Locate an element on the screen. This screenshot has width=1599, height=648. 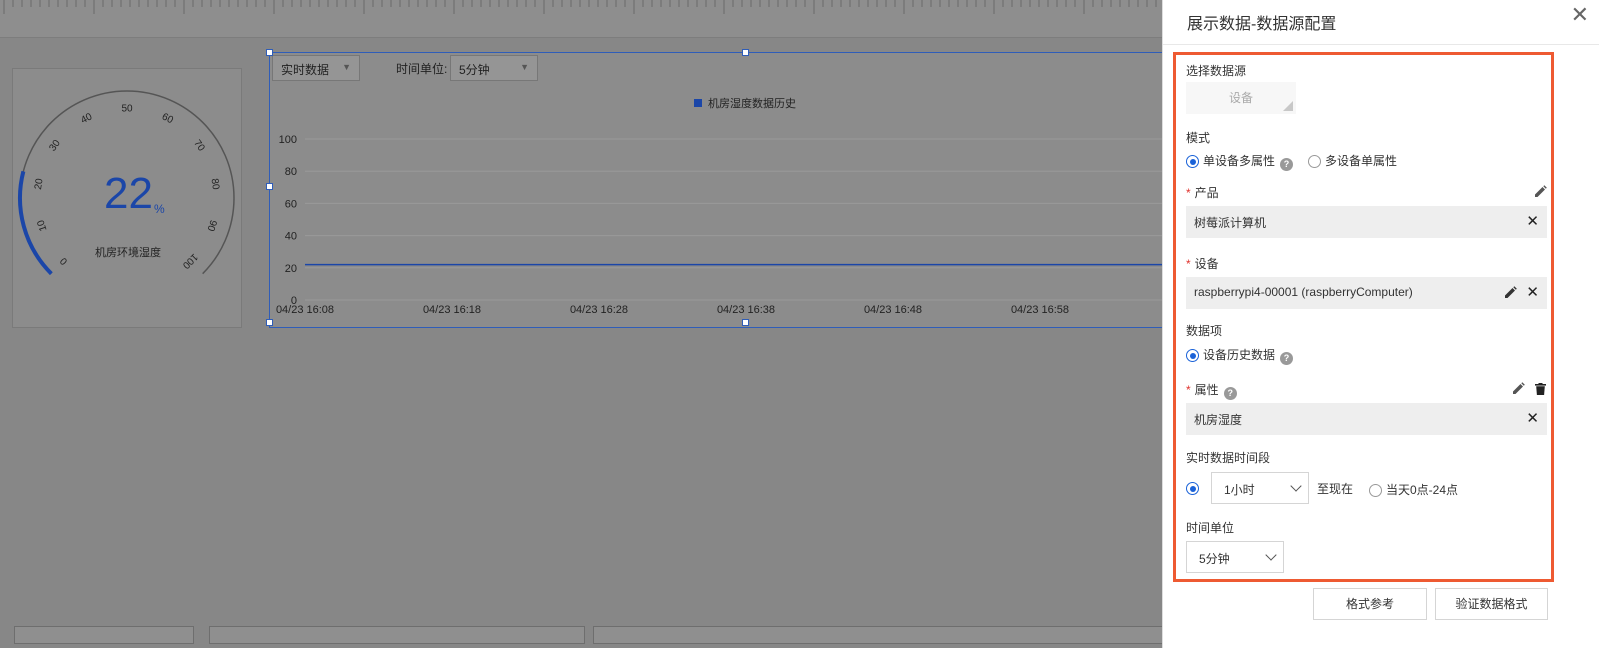
period-select: 1小时 is located at coordinates (1260, 488).